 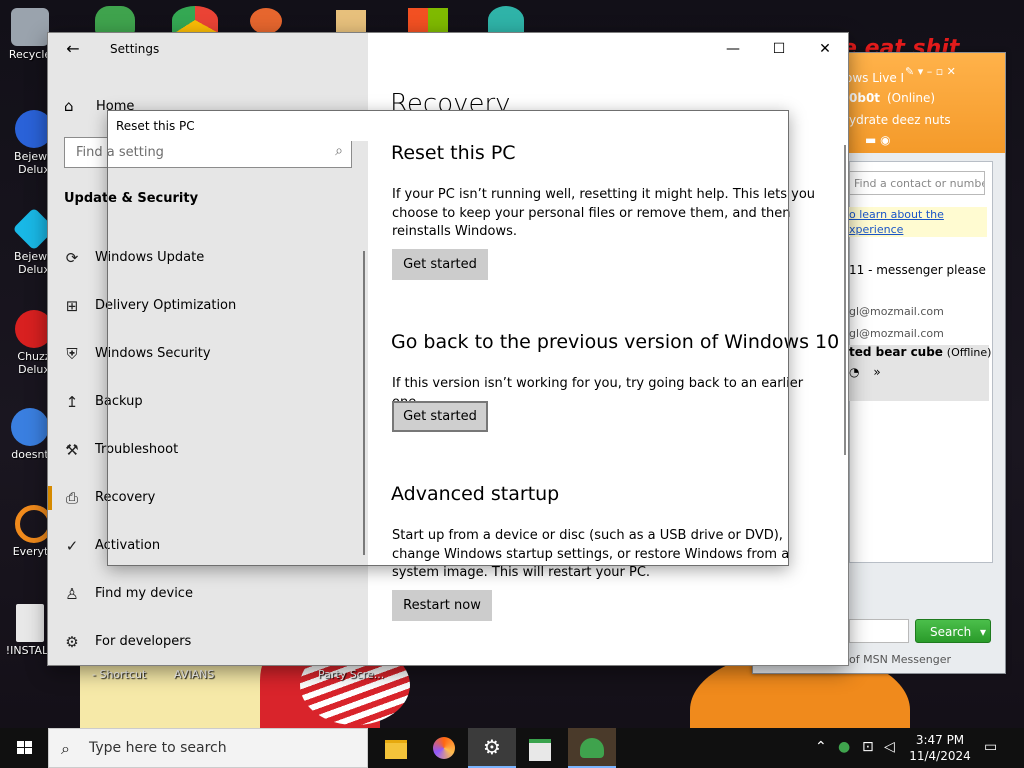 What do you see at coordinates (911, 98) in the screenshot?
I see `msn-status: (Online)` at bounding box center [911, 98].